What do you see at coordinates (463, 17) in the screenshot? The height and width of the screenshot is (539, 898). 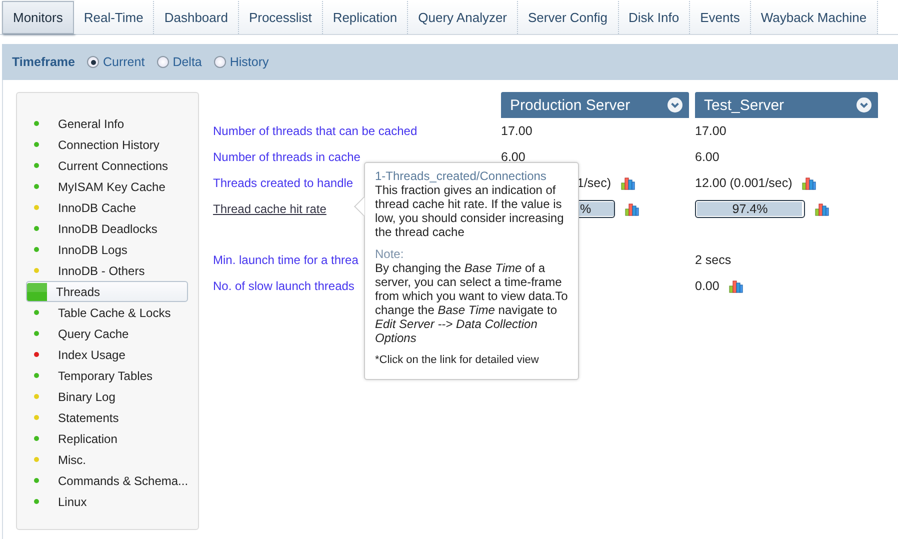 I see `tab: Query Analyzer` at bounding box center [463, 17].